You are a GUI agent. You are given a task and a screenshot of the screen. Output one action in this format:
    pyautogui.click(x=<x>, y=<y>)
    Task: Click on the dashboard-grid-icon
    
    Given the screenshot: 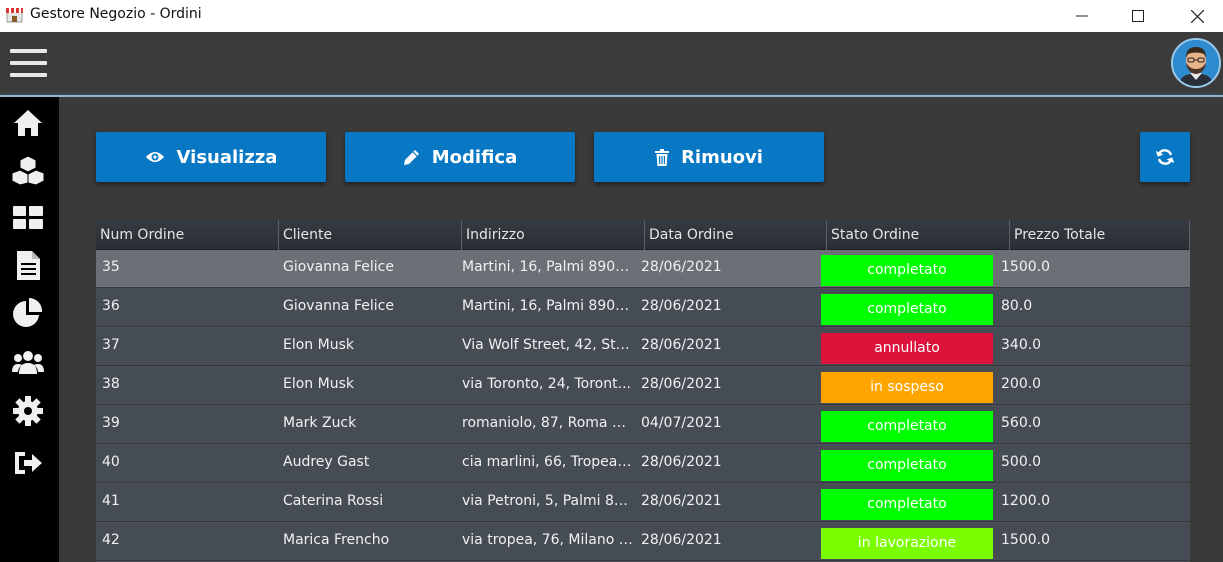 What is the action you would take?
    pyautogui.click(x=28, y=217)
    